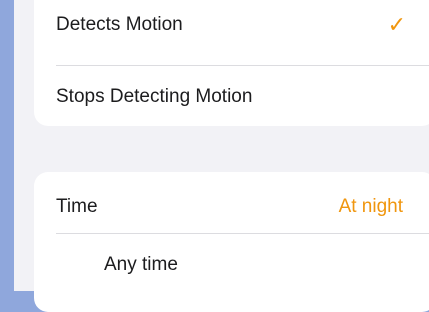  Describe the element at coordinates (231, 265) in the screenshot. I see `time-option-any-time: Any time` at that location.